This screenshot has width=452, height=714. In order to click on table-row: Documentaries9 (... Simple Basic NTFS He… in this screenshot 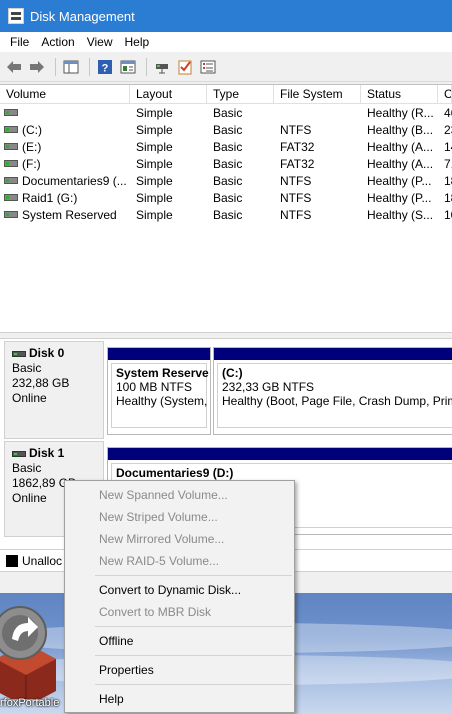, I will do `click(226, 181)`.